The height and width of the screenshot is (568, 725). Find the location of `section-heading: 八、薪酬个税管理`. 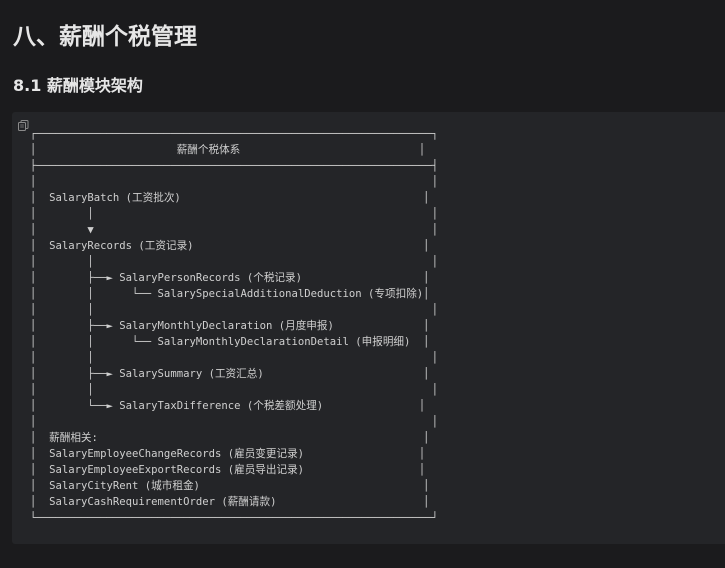

section-heading: 八、薪酬个税管理 is located at coordinates (105, 37).